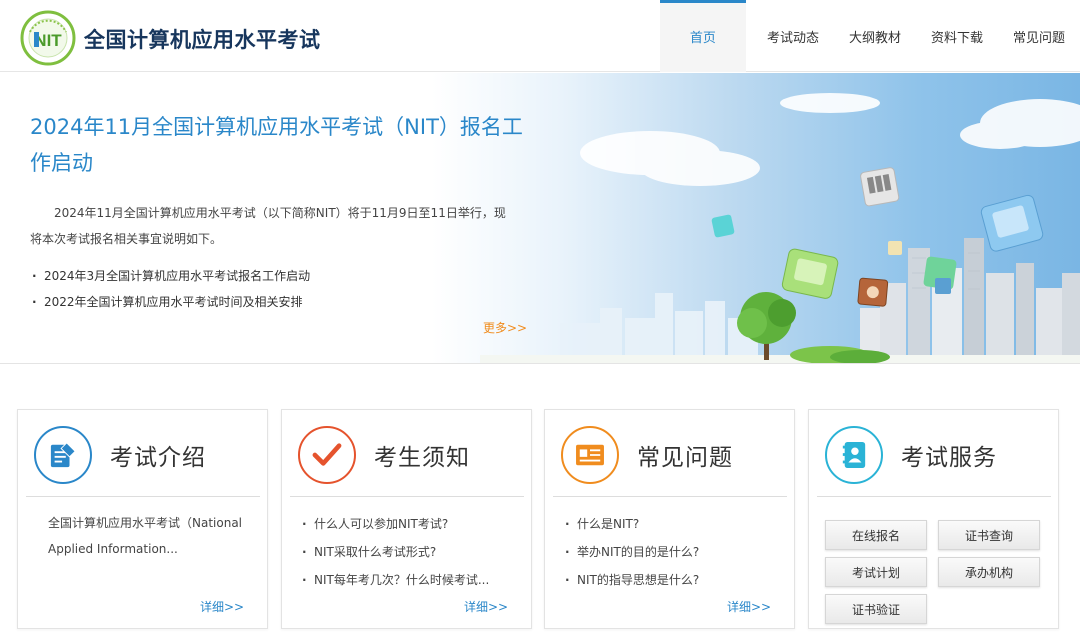 The height and width of the screenshot is (633, 1080). What do you see at coordinates (989, 572) in the screenshot?
I see `organizers-button: 承办机构` at bounding box center [989, 572].